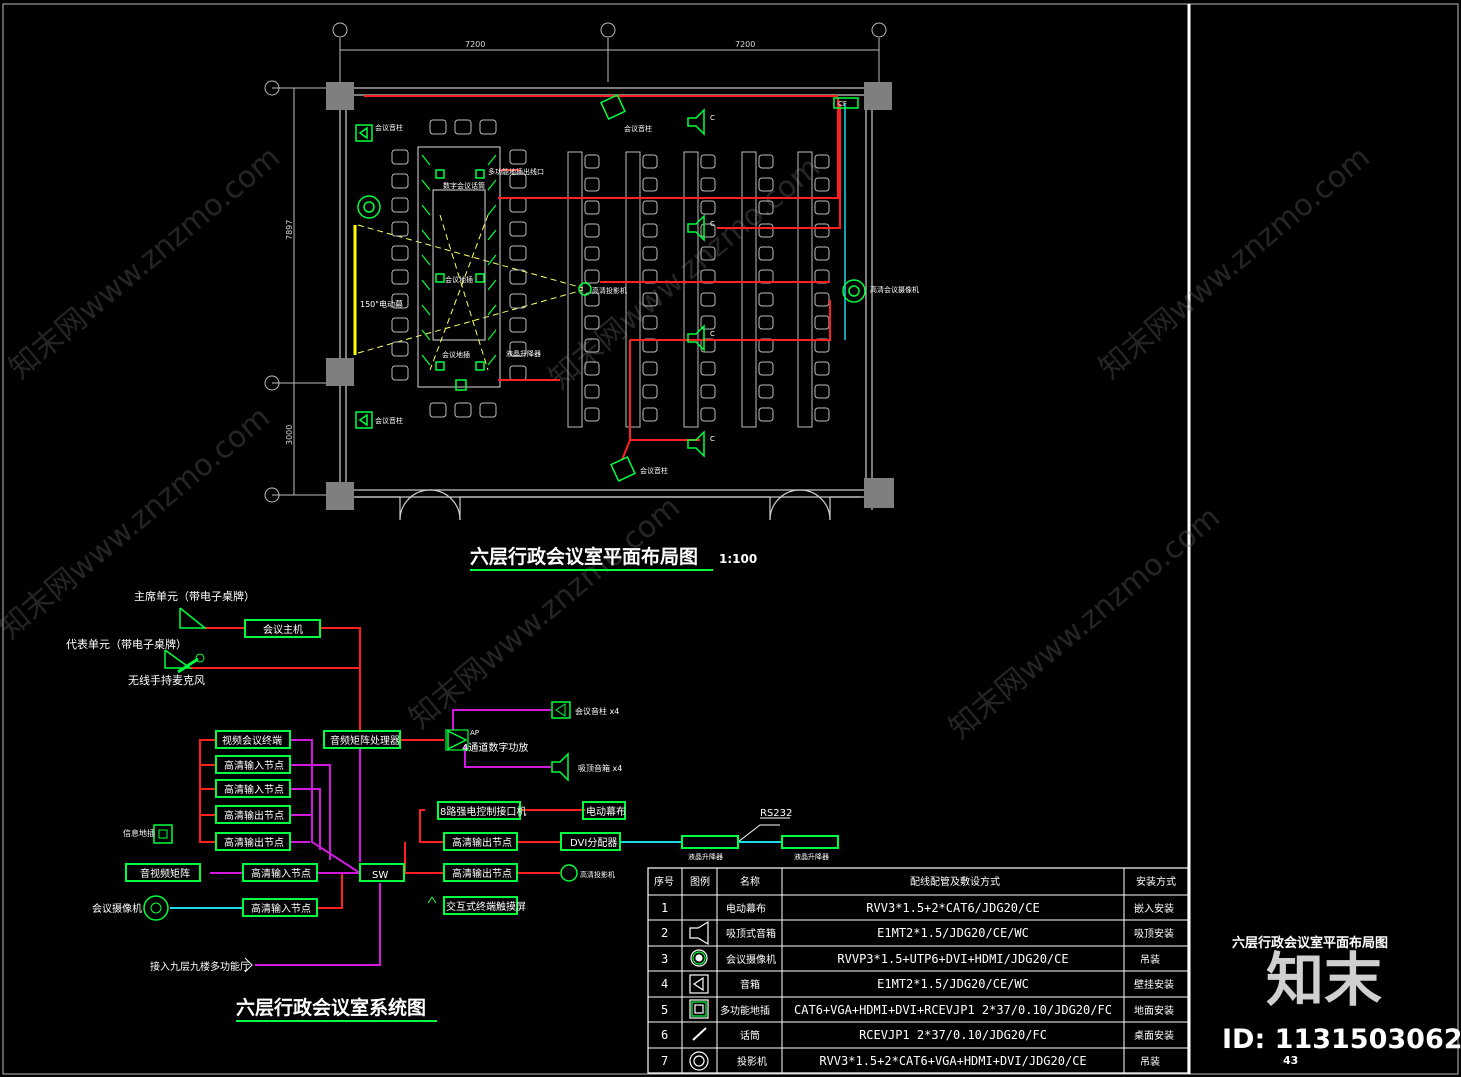 The height and width of the screenshot is (1077, 1461). What do you see at coordinates (464, 185) in the screenshot?
I see `mic-label: 数字会议话筒` at bounding box center [464, 185].